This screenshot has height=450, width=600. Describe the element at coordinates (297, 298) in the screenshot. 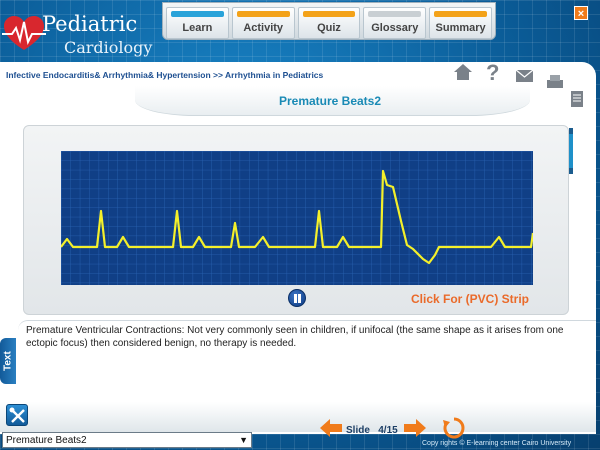

I see `pause-button` at that location.